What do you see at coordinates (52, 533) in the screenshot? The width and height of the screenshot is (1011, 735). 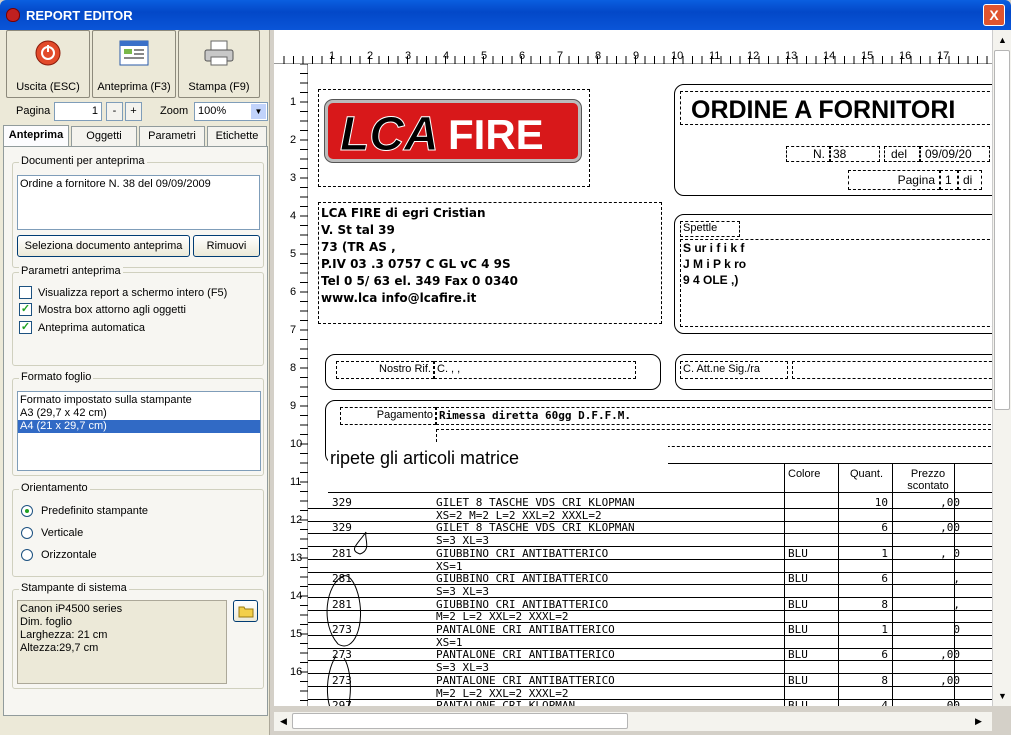 I see `radio-vertical: Verticale` at bounding box center [52, 533].